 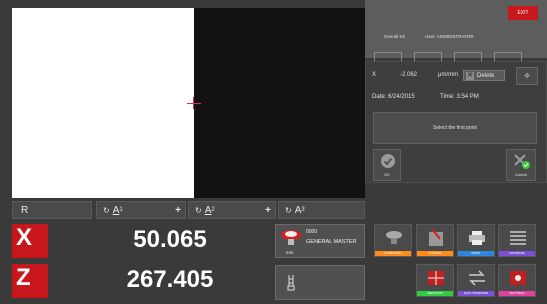 I want to click on a3-subscript: 3, so click(x=303, y=210).